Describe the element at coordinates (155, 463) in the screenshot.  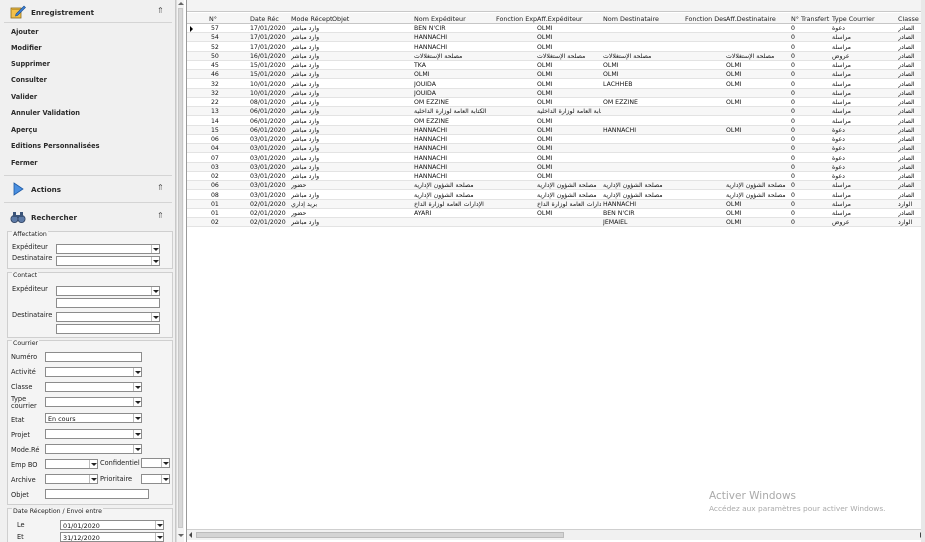
I see `confidentiel-select` at that location.